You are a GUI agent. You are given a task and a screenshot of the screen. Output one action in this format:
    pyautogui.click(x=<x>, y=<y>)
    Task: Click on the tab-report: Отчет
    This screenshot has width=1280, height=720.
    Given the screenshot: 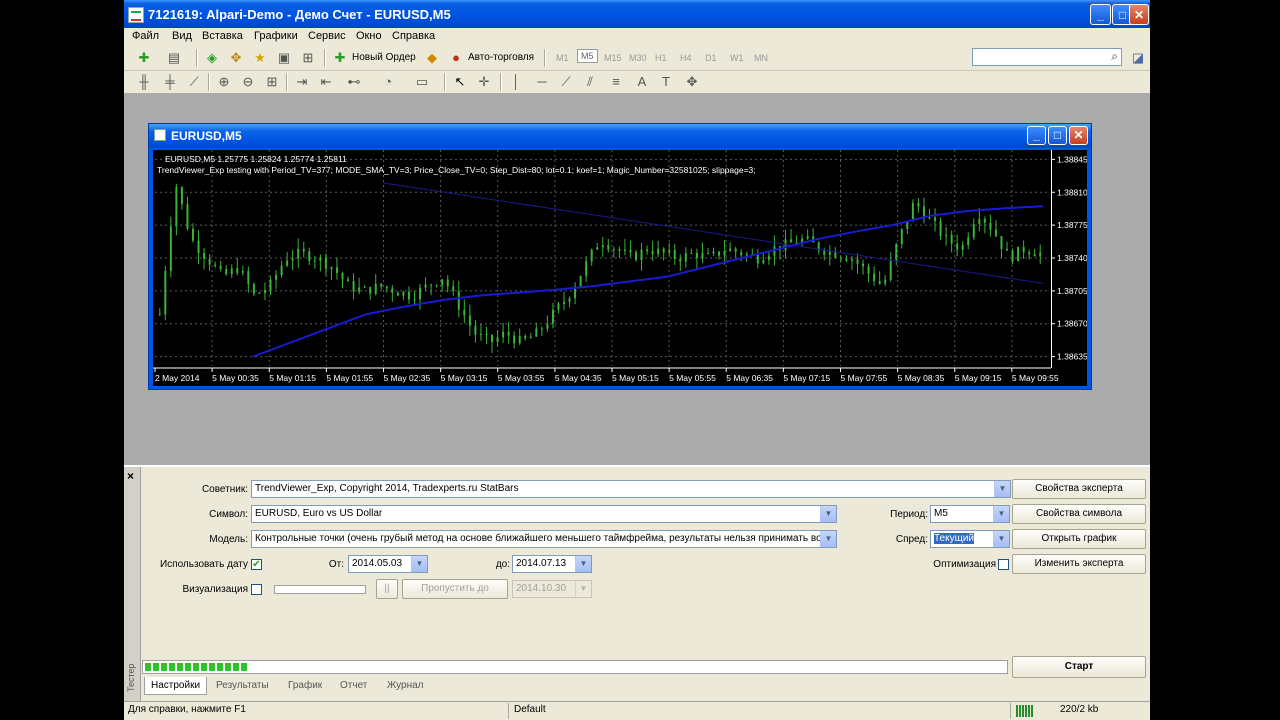 What is the action you would take?
    pyautogui.click(x=353, y=685)
    